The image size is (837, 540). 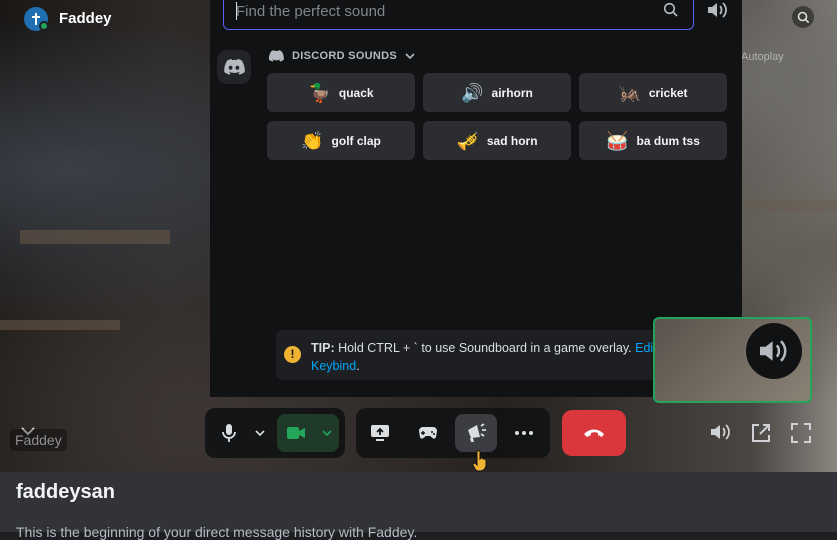 What do you see at coordinates (312, 140) in the screenshot?
I see `clapping-hands-icon: 👏` at bounding box center [312, 140].